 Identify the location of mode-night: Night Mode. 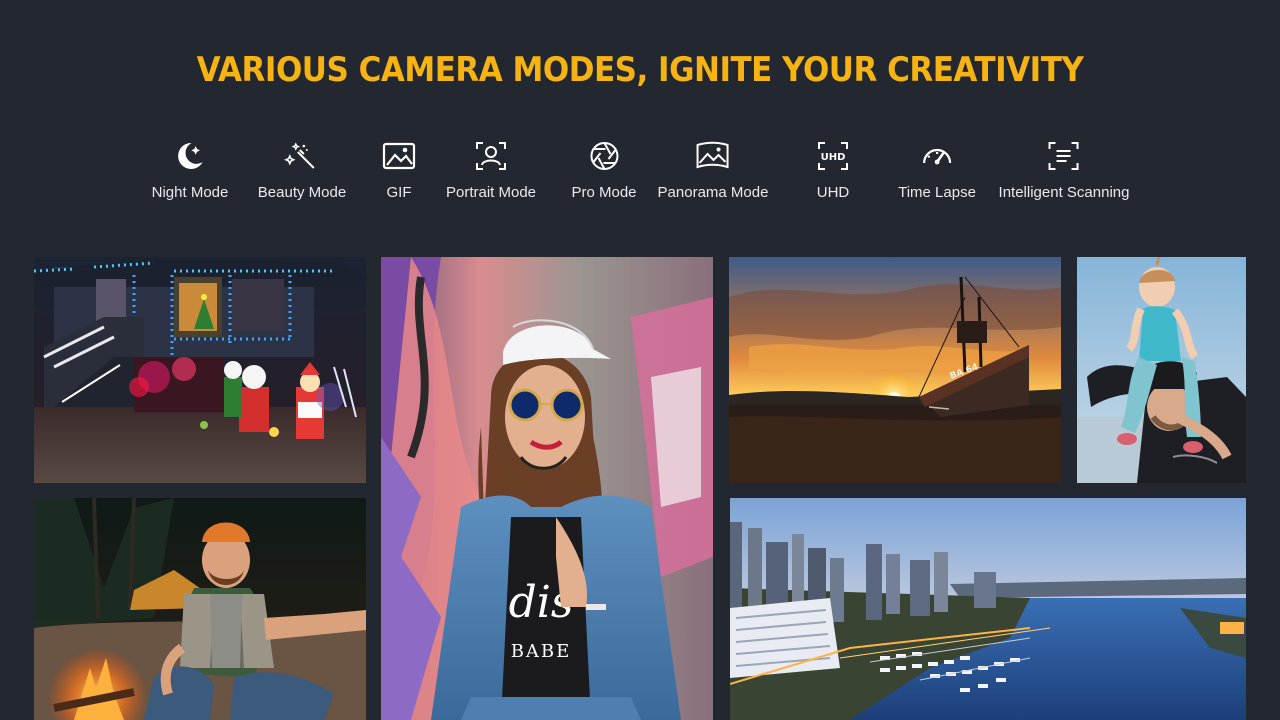
(190, 172).